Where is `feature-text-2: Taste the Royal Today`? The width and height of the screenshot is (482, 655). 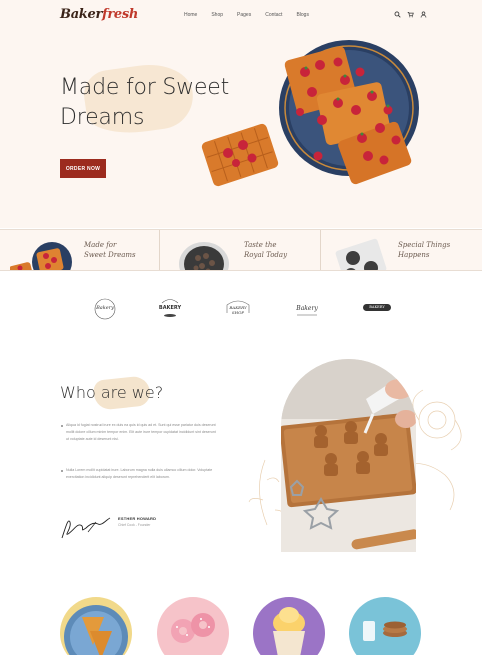 feature-text-2: Taste the Royal Today is located at coordinates (279, 250).